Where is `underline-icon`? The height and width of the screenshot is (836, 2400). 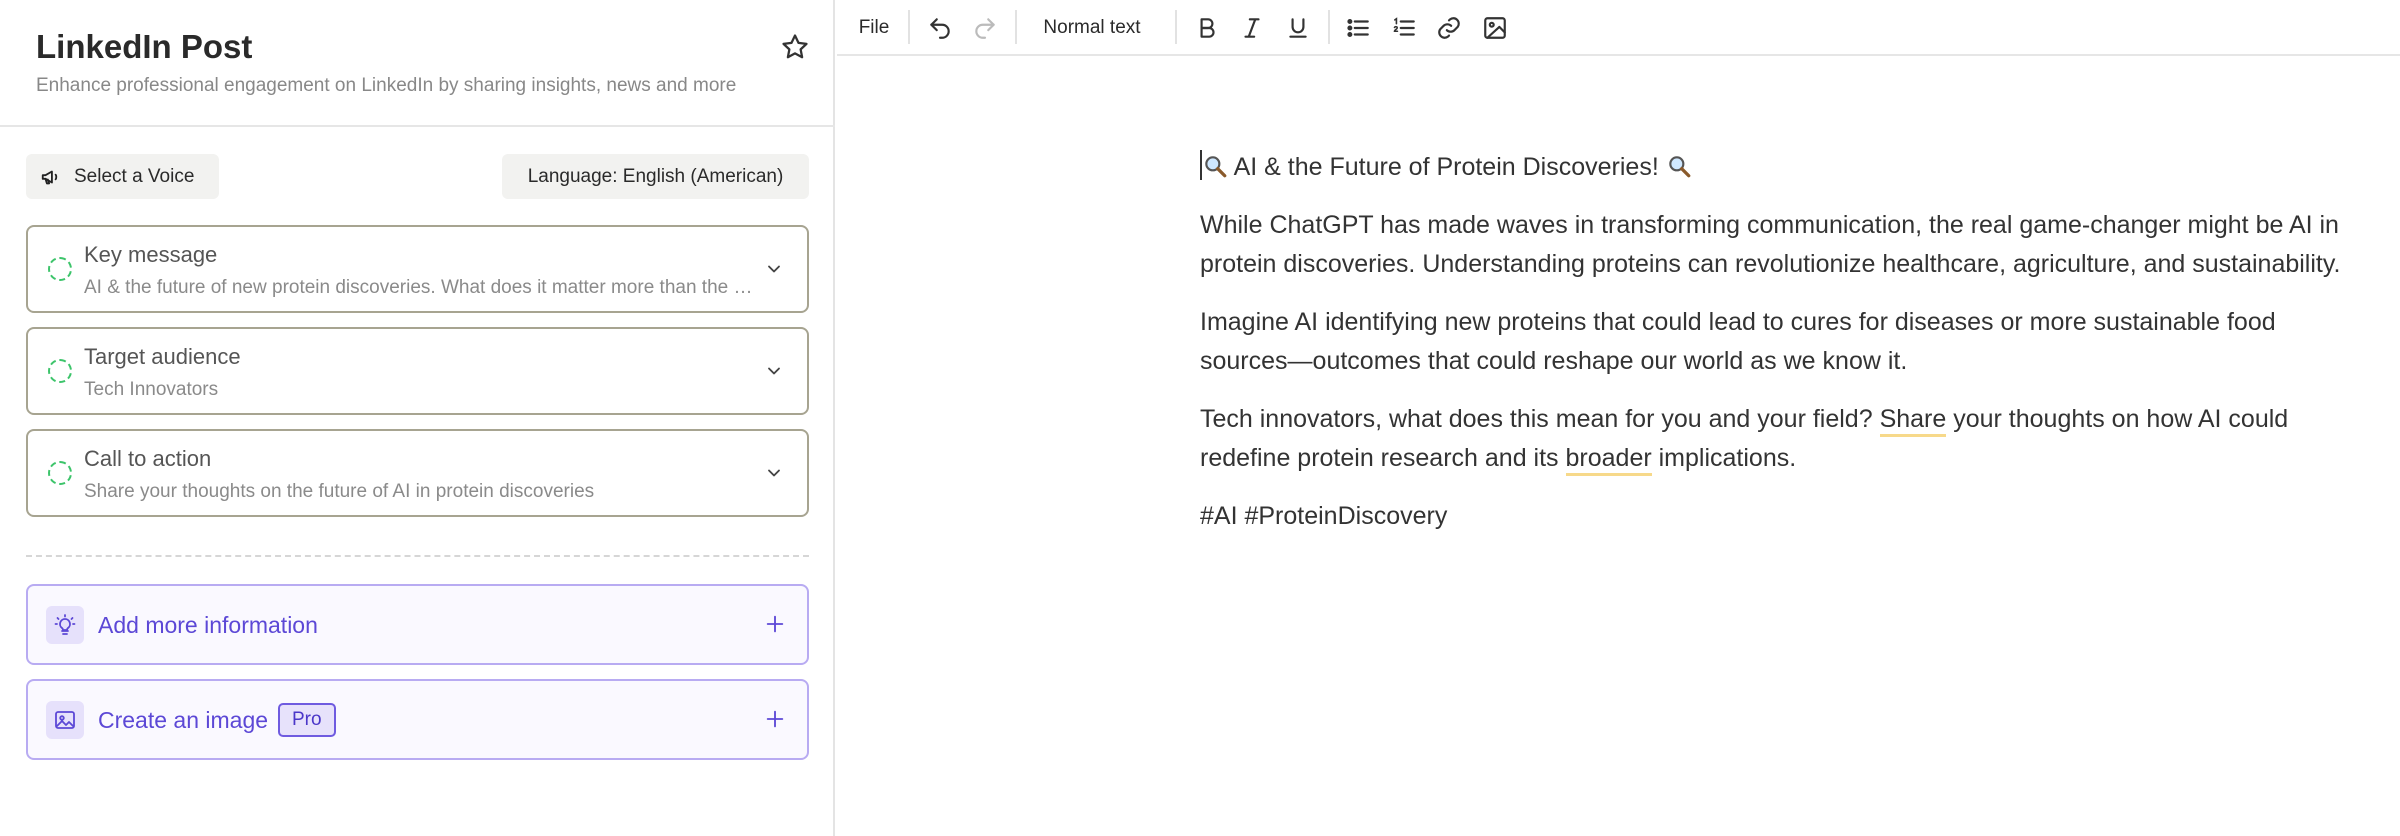
underline-icon is located at coordinates (1298, 28).